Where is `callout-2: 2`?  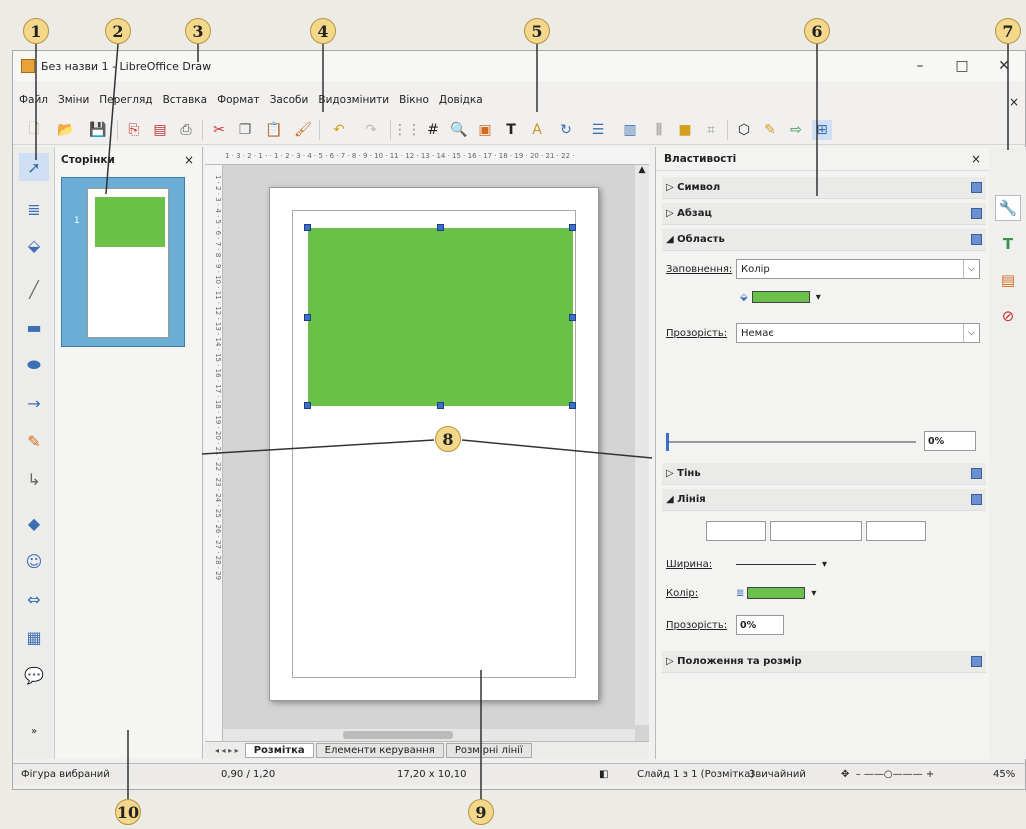 callout-2: 2 is located at coordinates (118, 31).